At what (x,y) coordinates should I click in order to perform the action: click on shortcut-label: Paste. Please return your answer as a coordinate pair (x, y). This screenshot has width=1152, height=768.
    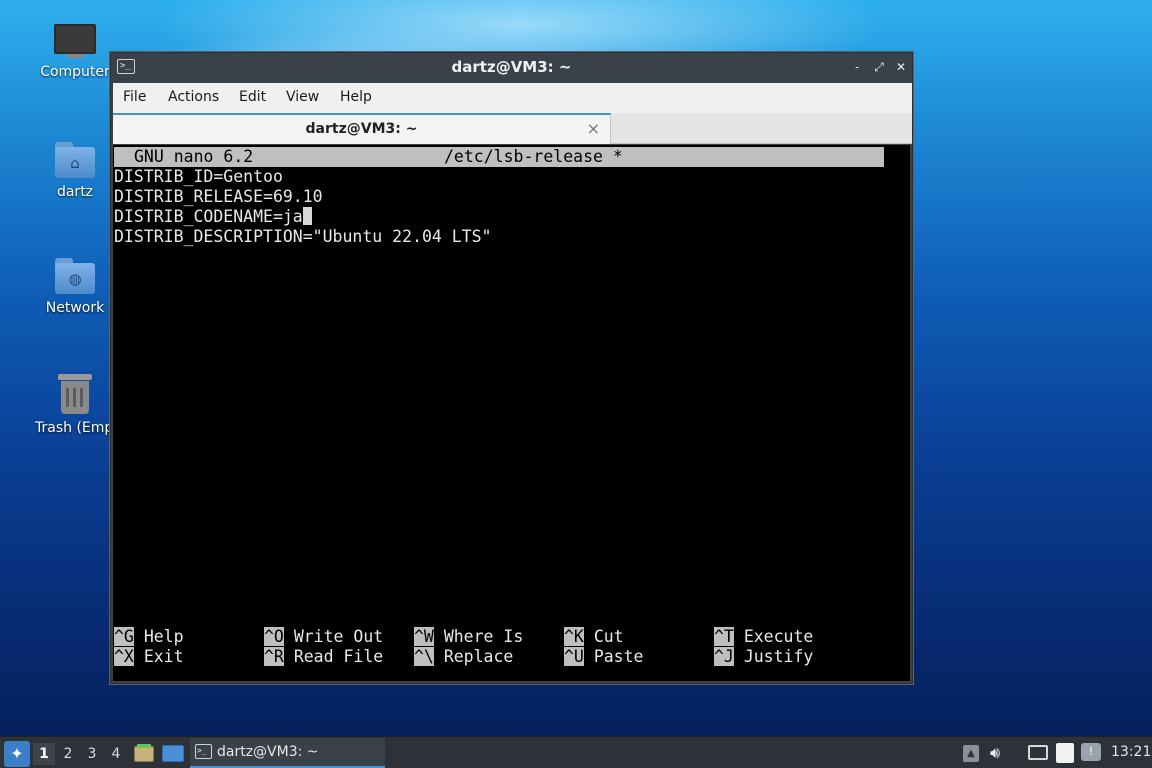
    Looking at the image, I should click on (618, 656).